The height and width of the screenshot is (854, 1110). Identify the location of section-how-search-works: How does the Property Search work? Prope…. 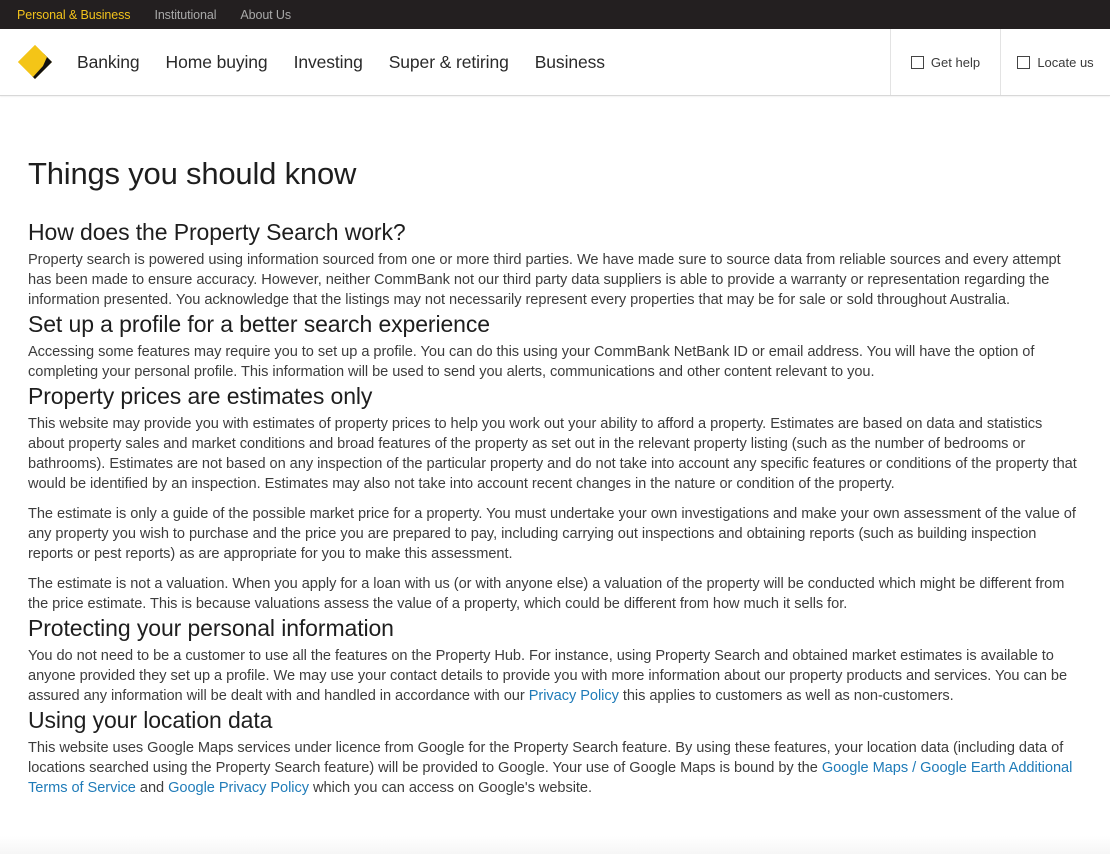
(555, 264).